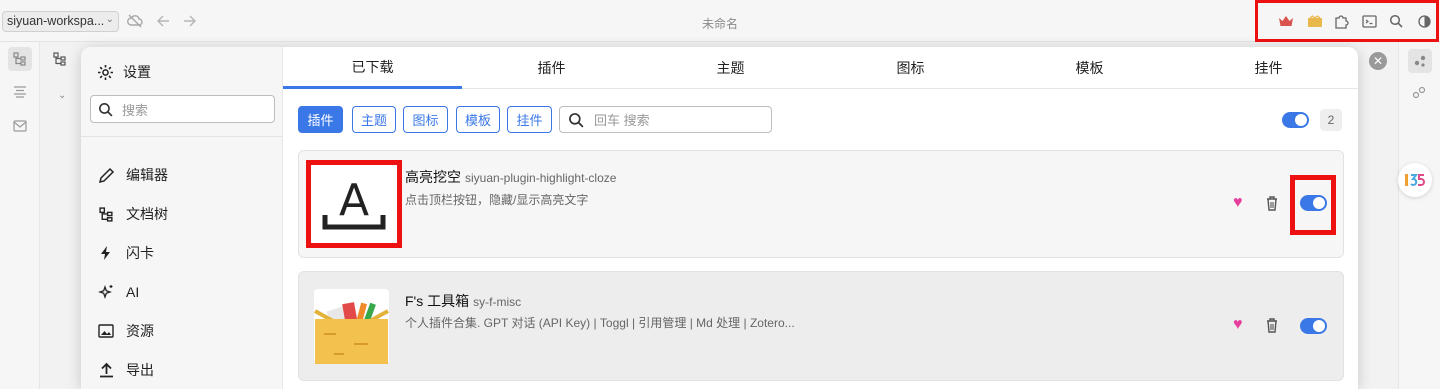 The height and width of the screenshot is (389, 1440). I want to click on tab-icons: 图标, so click(910, 68).